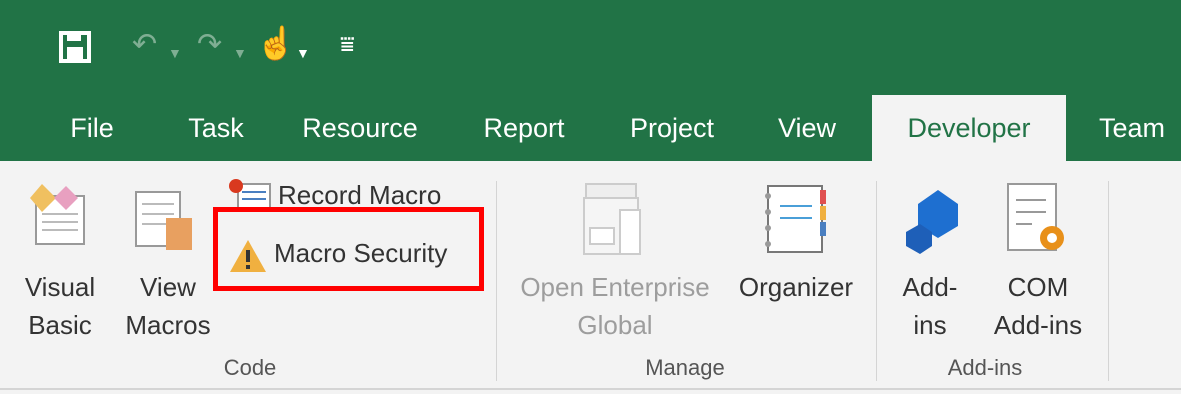 The height and width of the screenshot is (394, 1181). I want to click on tab-developer: Developer, so click(969, 128).